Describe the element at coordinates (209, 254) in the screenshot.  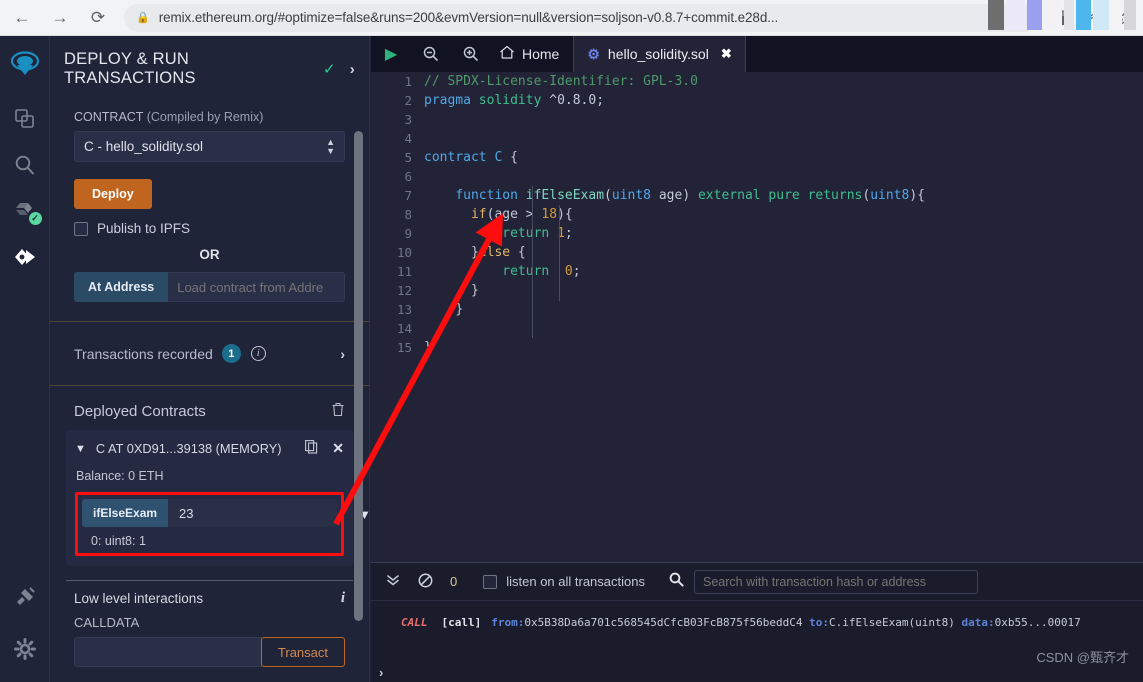
I see `or-divider-label: OR` at that location.